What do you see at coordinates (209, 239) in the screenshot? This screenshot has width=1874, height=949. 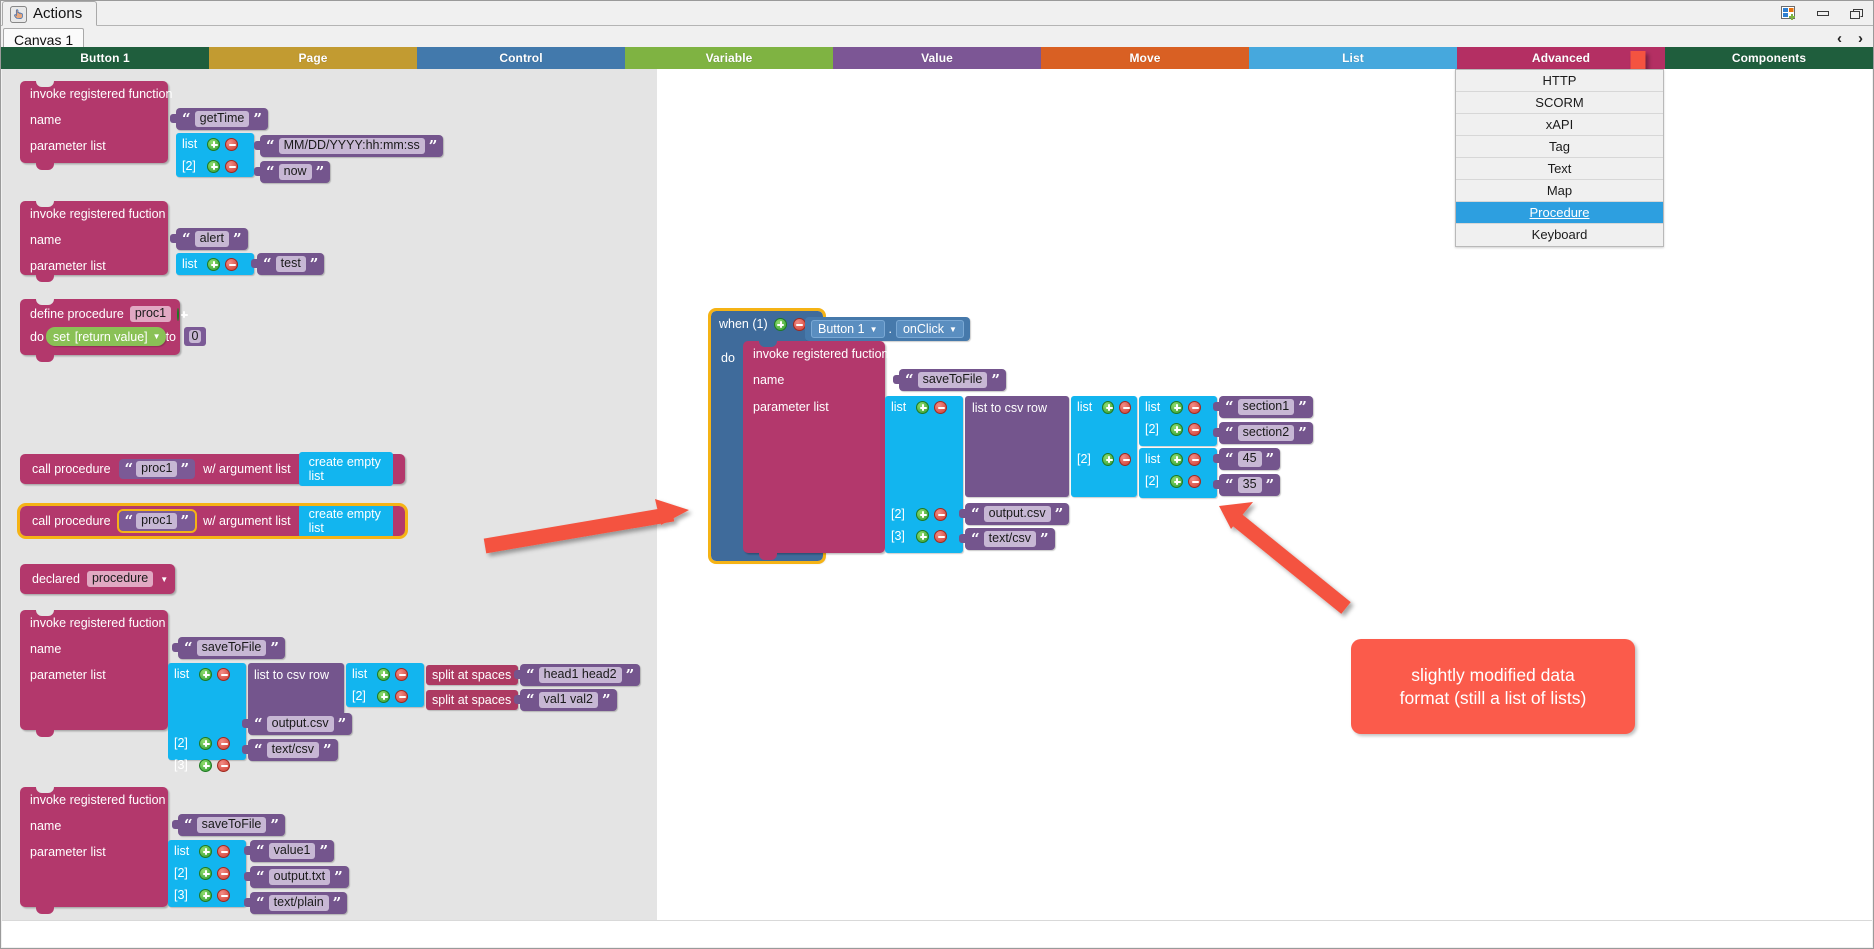 I see `string-alert: “ alert ”` at bounding box center [209, 239].